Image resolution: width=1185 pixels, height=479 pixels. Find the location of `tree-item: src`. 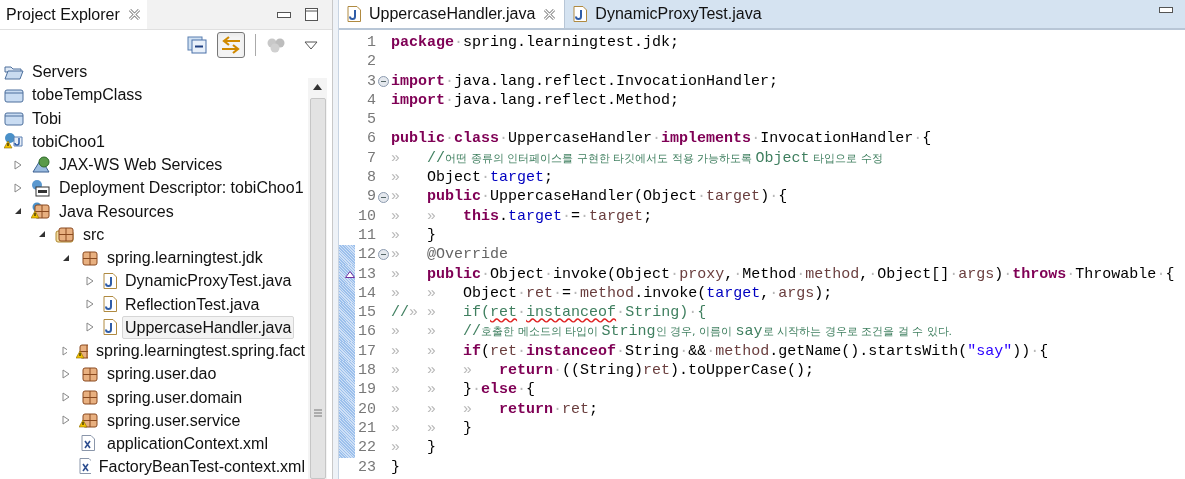

tree-item: src is located at coordinates (94, 234).